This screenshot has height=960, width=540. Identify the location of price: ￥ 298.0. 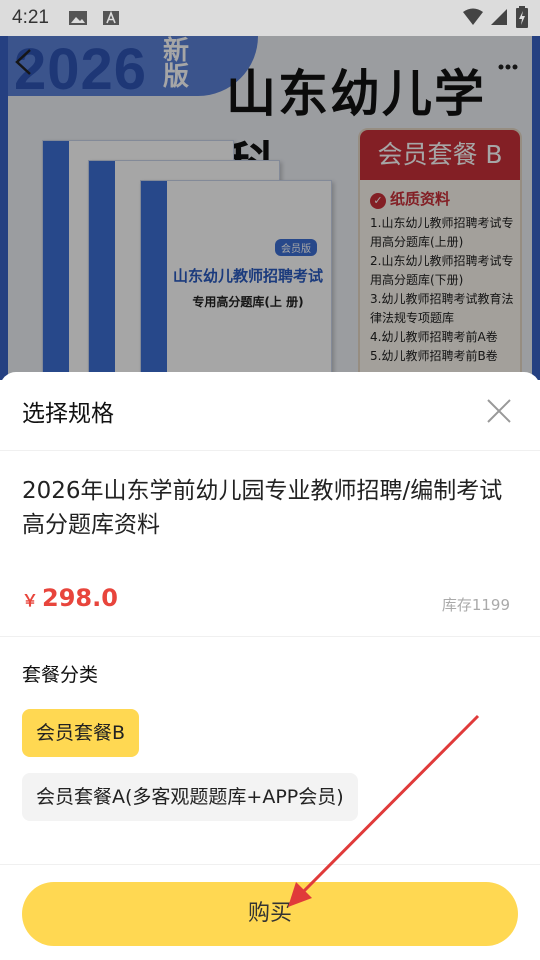
(70, 598).